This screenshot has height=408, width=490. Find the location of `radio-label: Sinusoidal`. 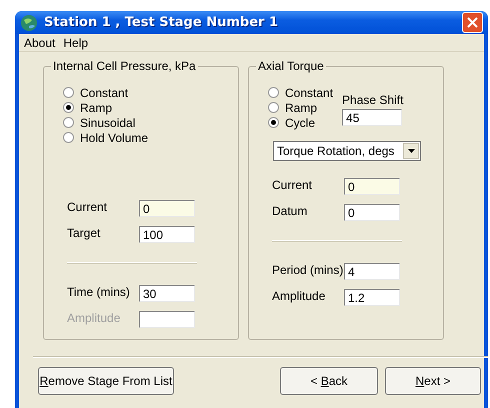

radio-label: Sinusoidal is located at coordinates (108, 123).